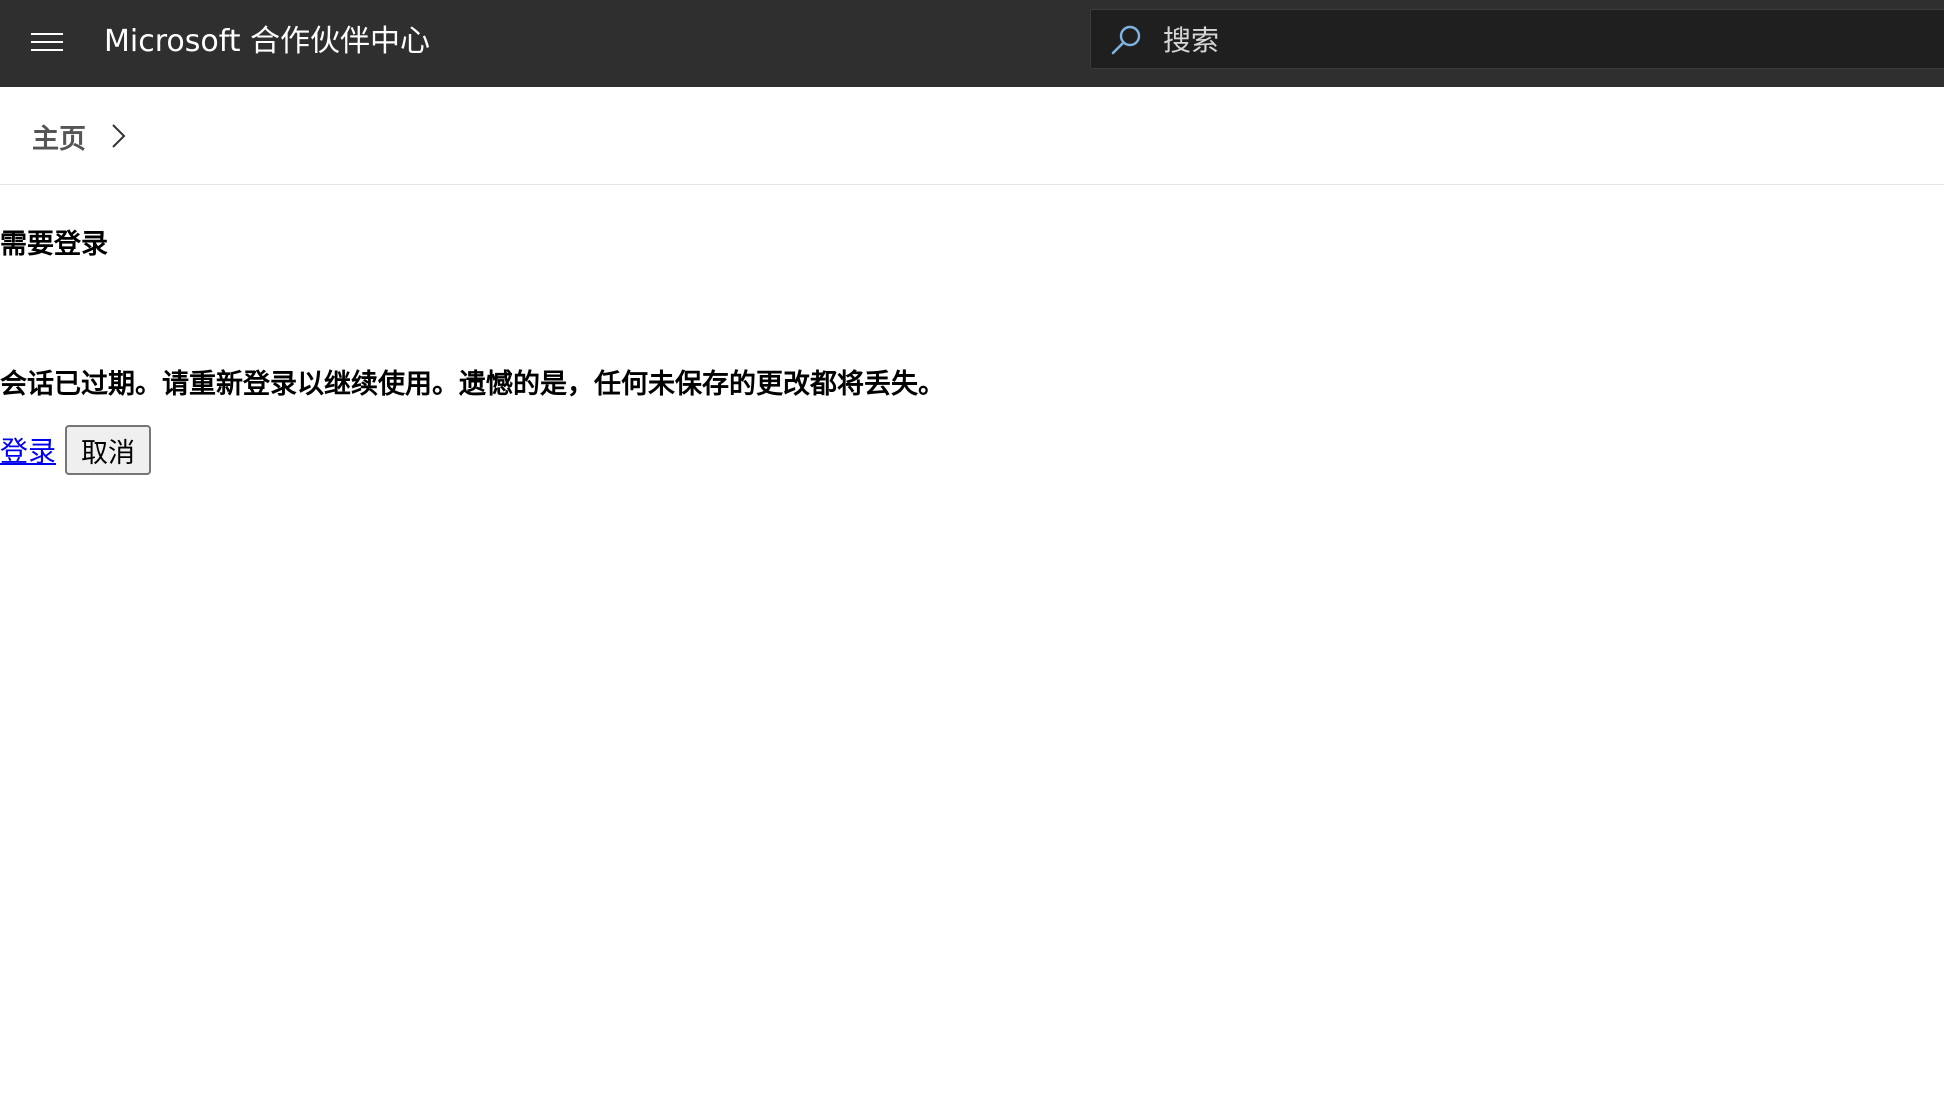 The image size is (1944, 1114). Describe the element at coordinates (119, 136) in the screenshot. I see `chevron-right-icon` at that location.